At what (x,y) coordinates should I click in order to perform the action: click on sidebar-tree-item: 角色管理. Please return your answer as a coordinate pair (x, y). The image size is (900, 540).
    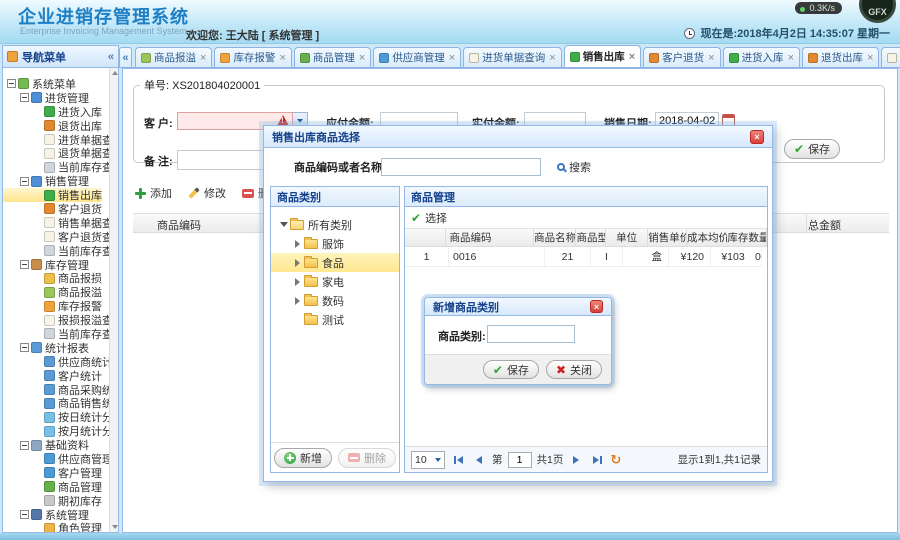
    Looking at the image, I should click on (52, 527).